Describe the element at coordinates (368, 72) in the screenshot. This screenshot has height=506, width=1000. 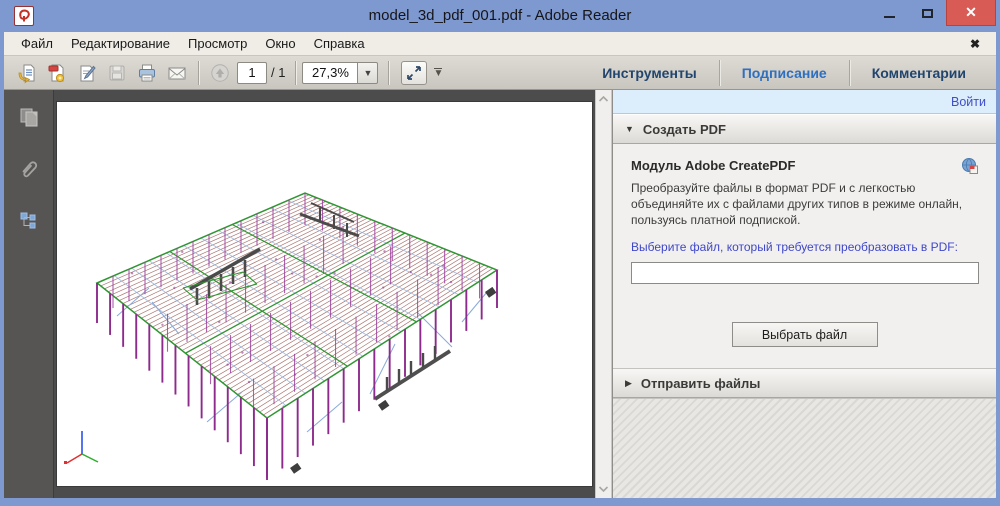
I see `zoom-dropdown-button: ▼` at that location.